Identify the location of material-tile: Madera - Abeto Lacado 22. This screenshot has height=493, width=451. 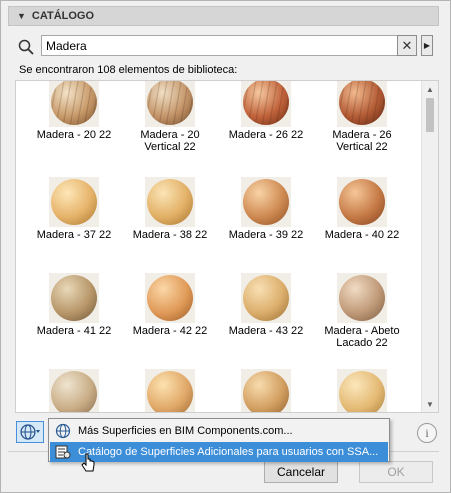
(362, 311).